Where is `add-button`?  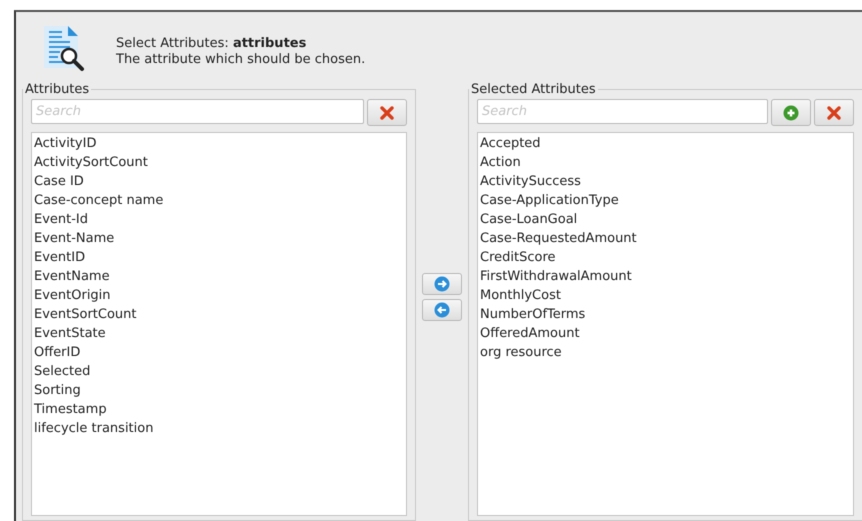 add-button is located at coordinates (791, 112).